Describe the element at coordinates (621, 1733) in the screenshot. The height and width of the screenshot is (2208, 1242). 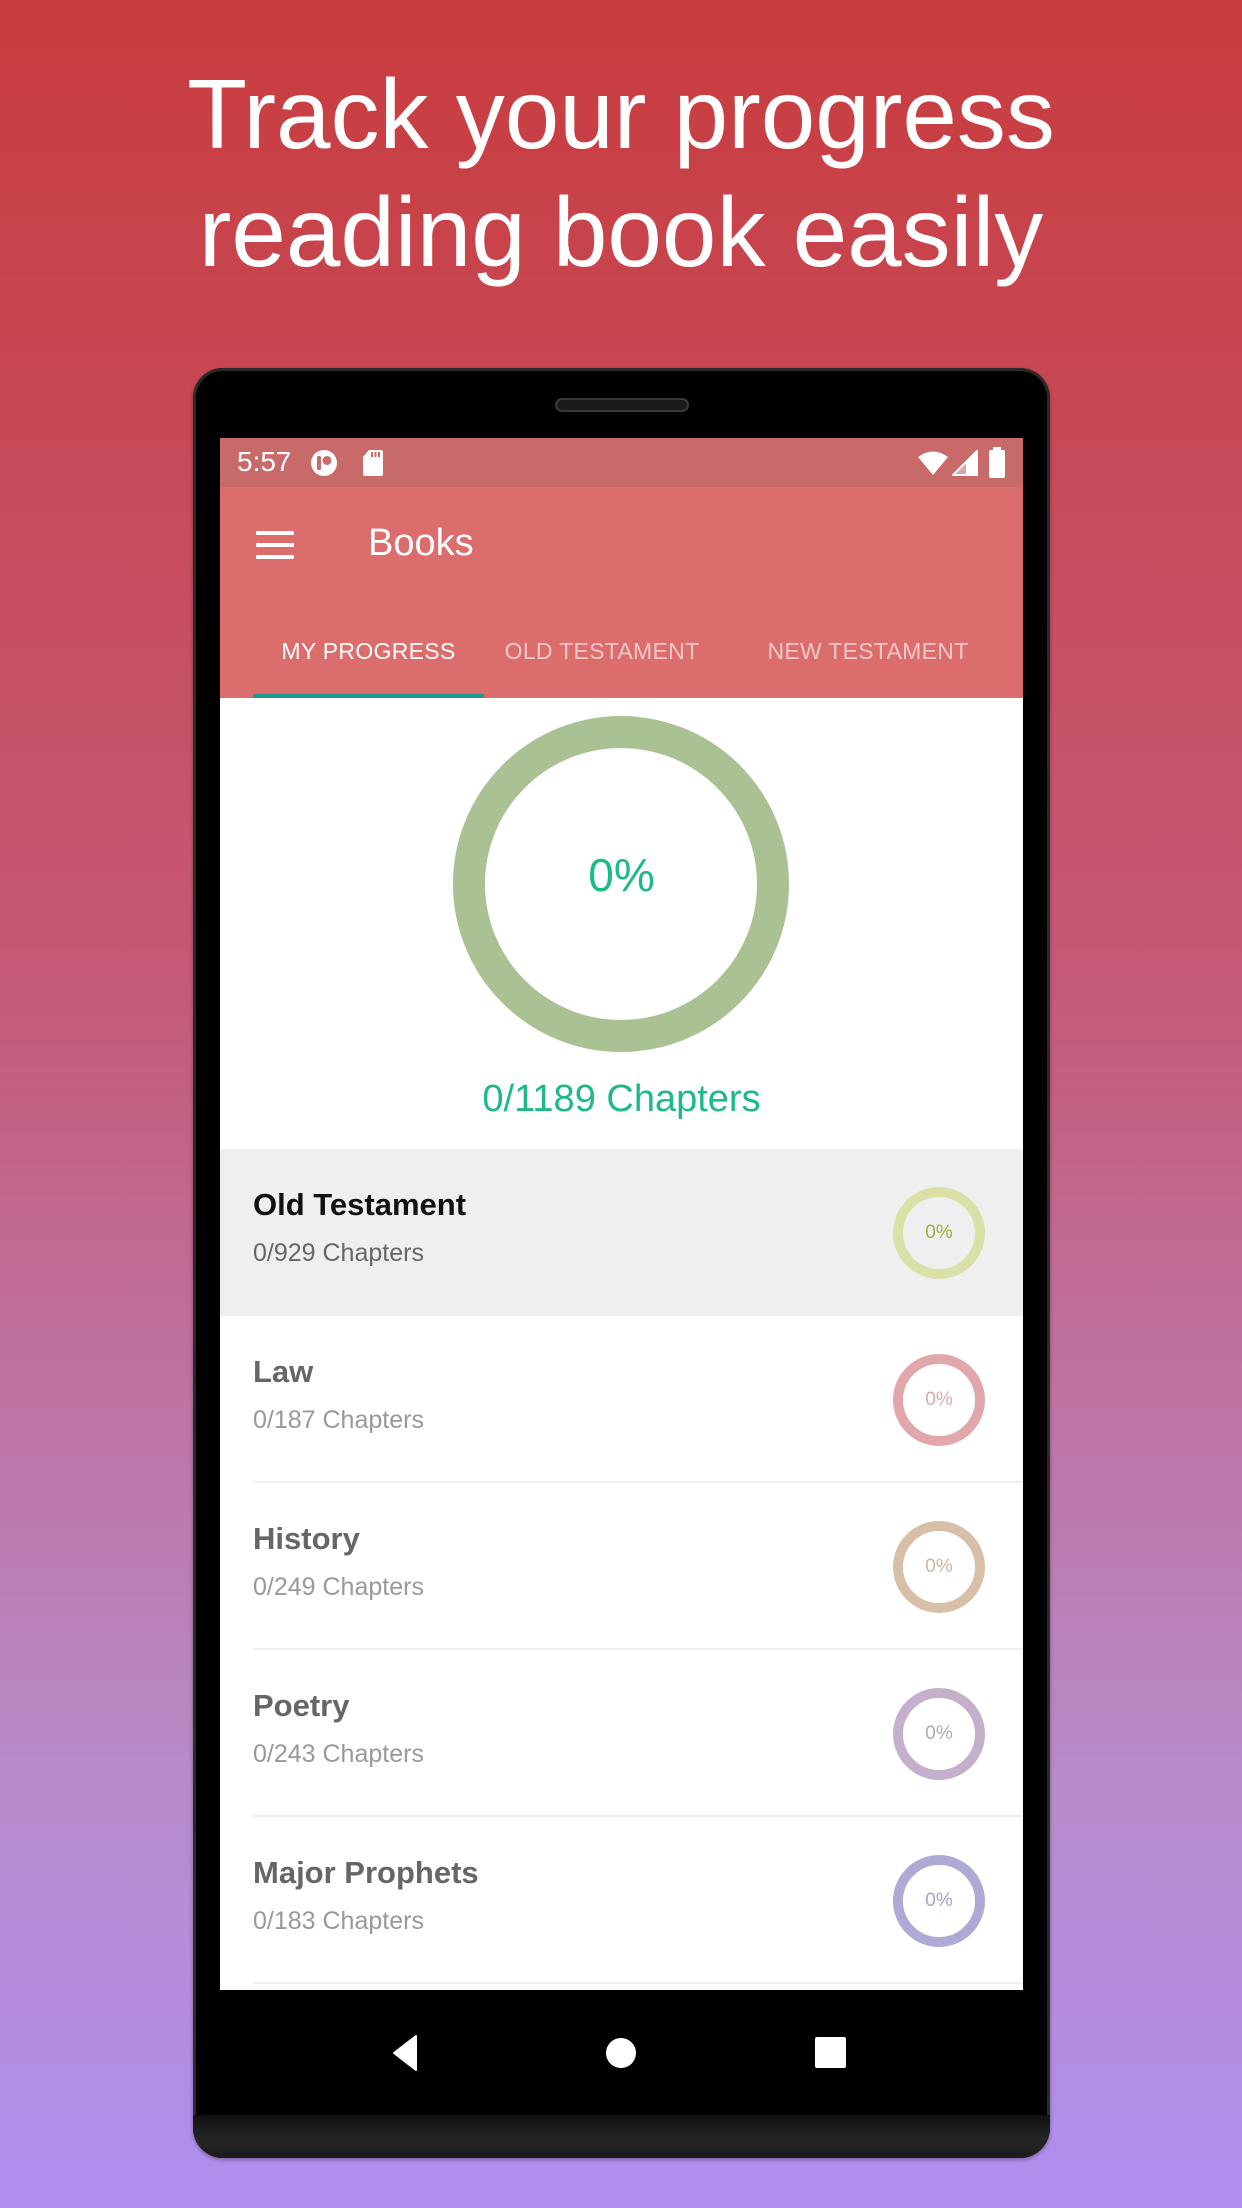
I see `list-item-poetry: Poetry 0/243 Chapters 0%` at that location.